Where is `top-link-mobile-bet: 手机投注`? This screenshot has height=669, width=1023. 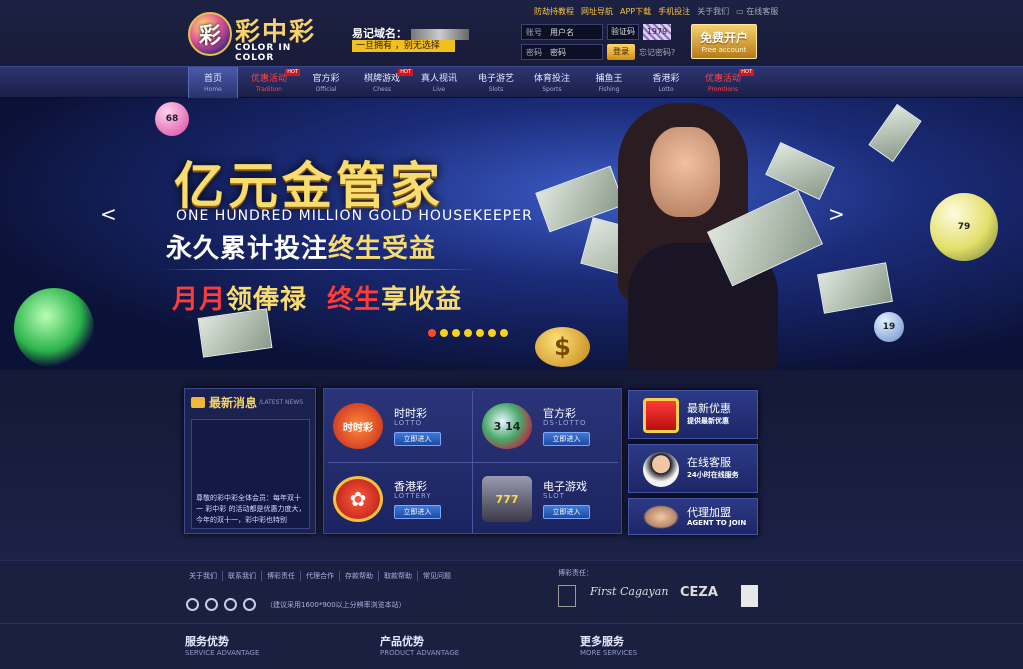 top-link-mobile-bet: 手机投注 is located at coordinates (674, 11).